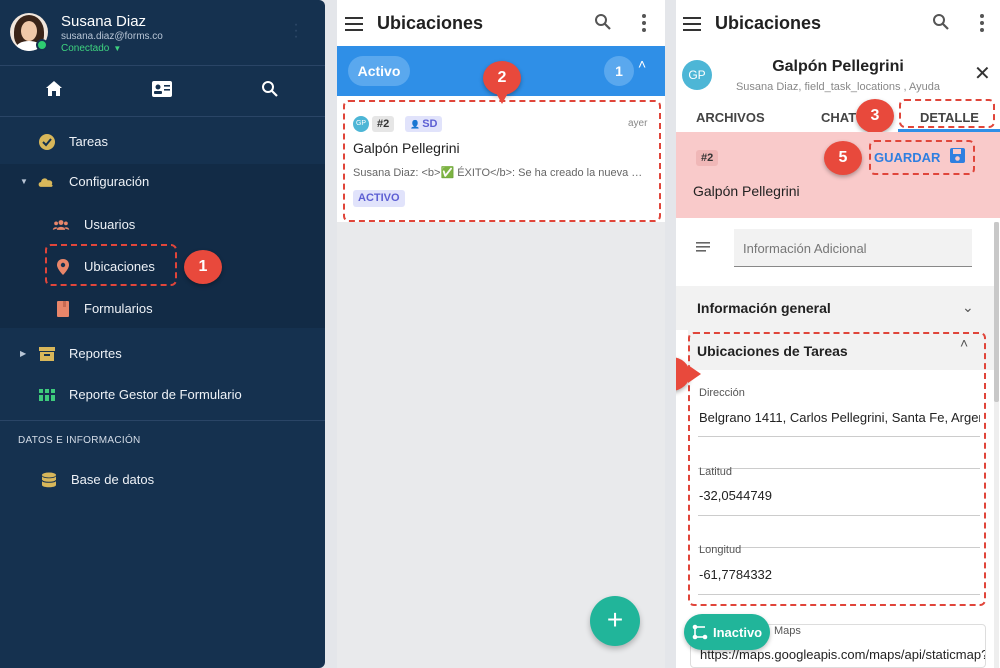  I want to click on callout-1: 1, so click(203, 267).